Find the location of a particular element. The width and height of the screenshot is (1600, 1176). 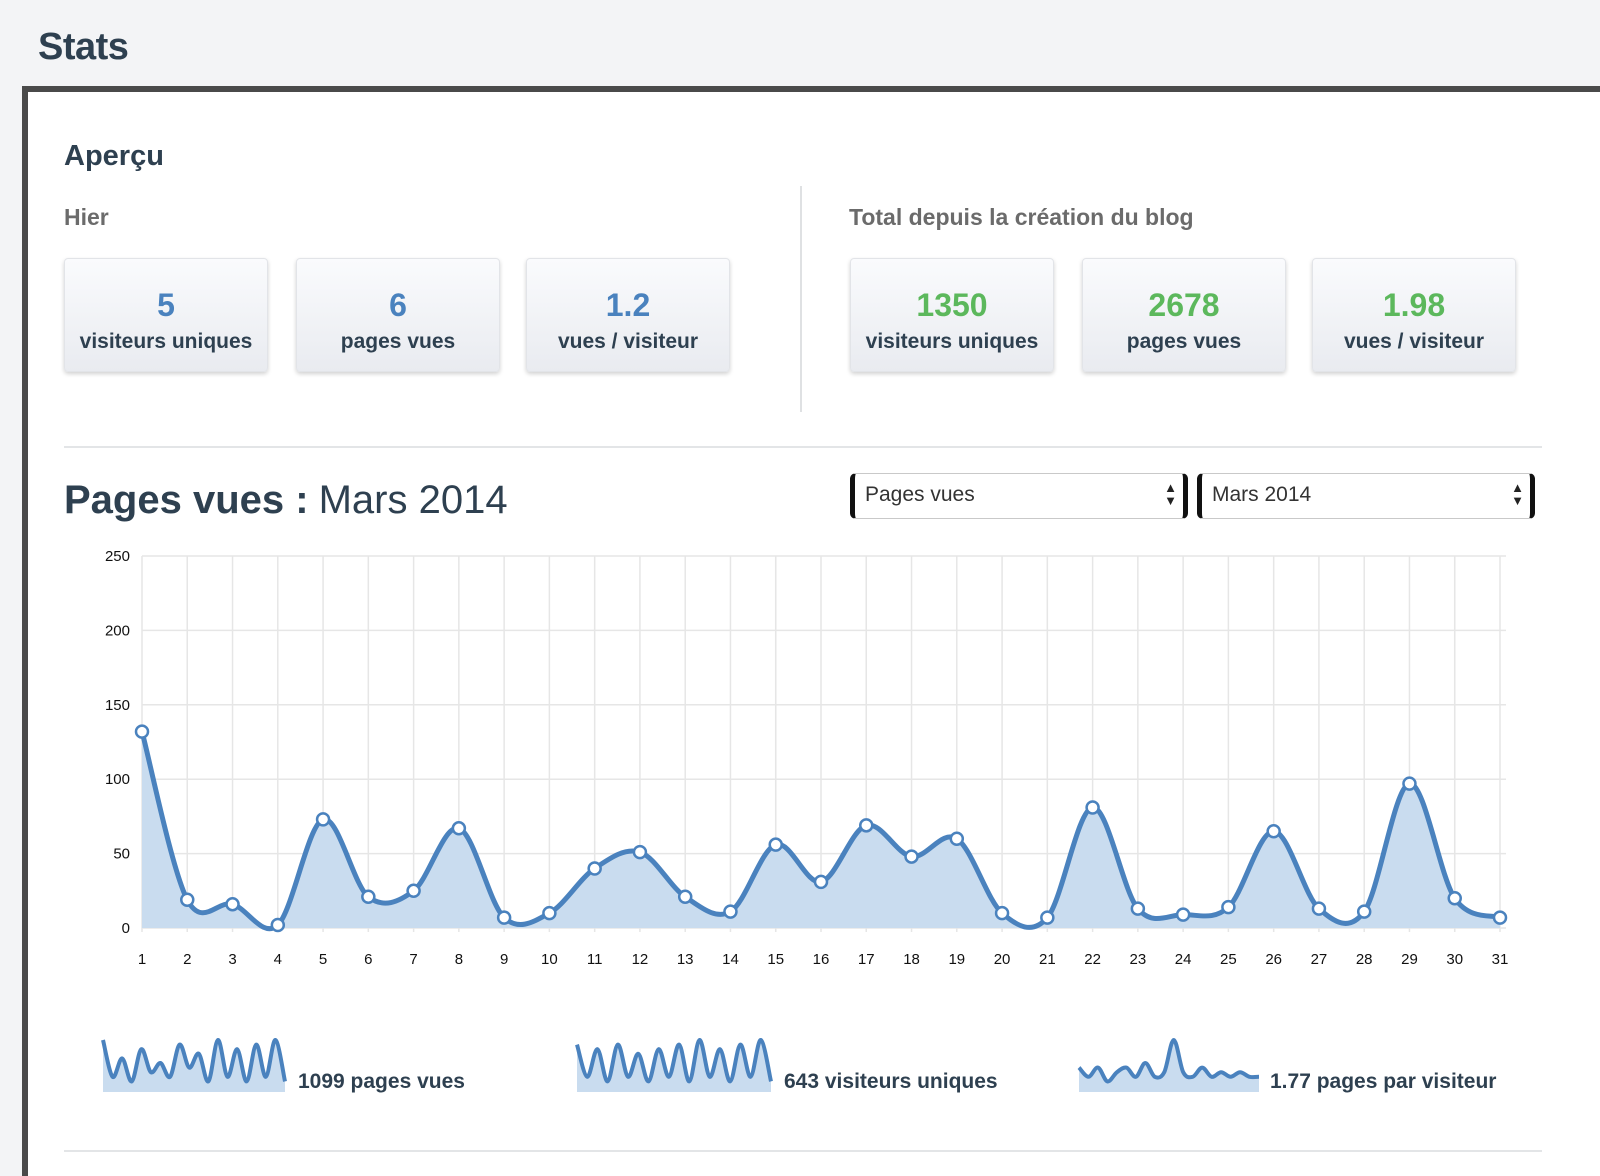

x-tick-label: 28 is located at coordinates (1364, 959).